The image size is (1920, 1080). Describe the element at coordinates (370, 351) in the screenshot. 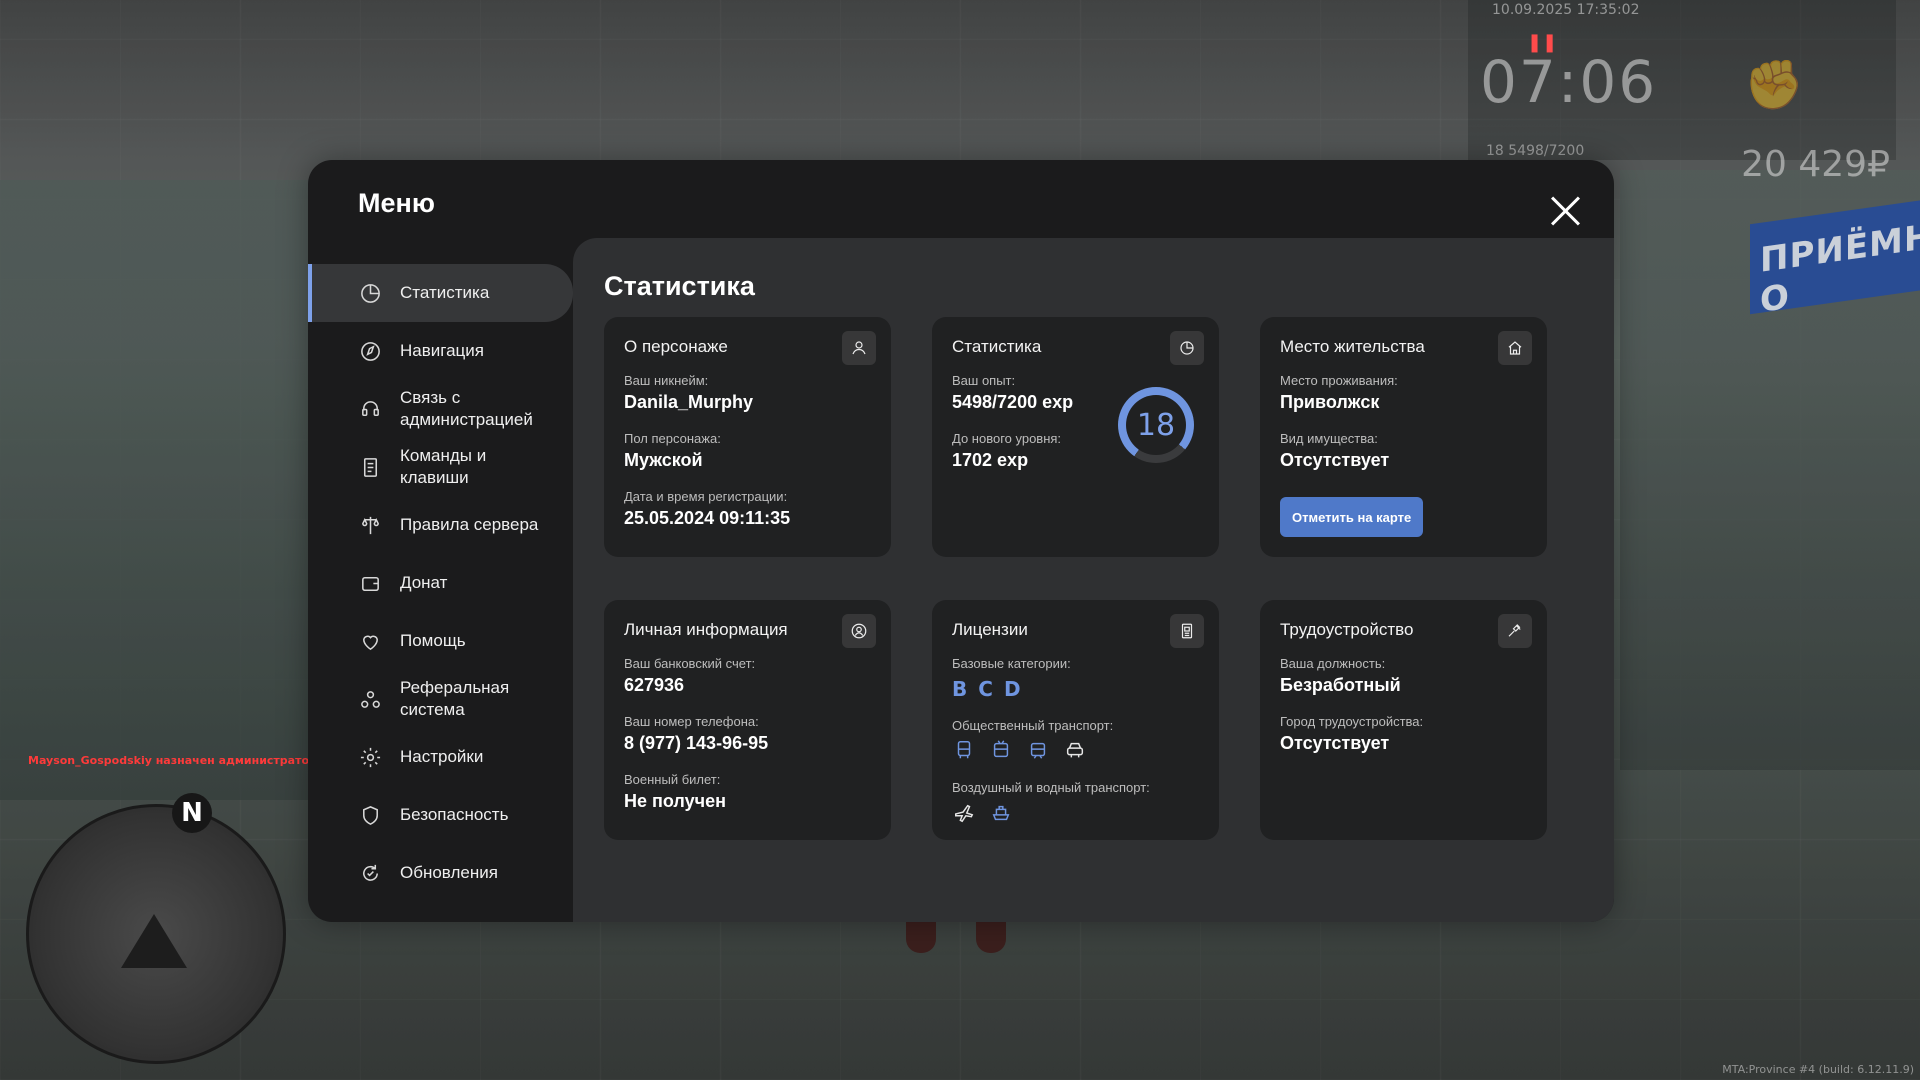

I see `compass-icon` at that location.